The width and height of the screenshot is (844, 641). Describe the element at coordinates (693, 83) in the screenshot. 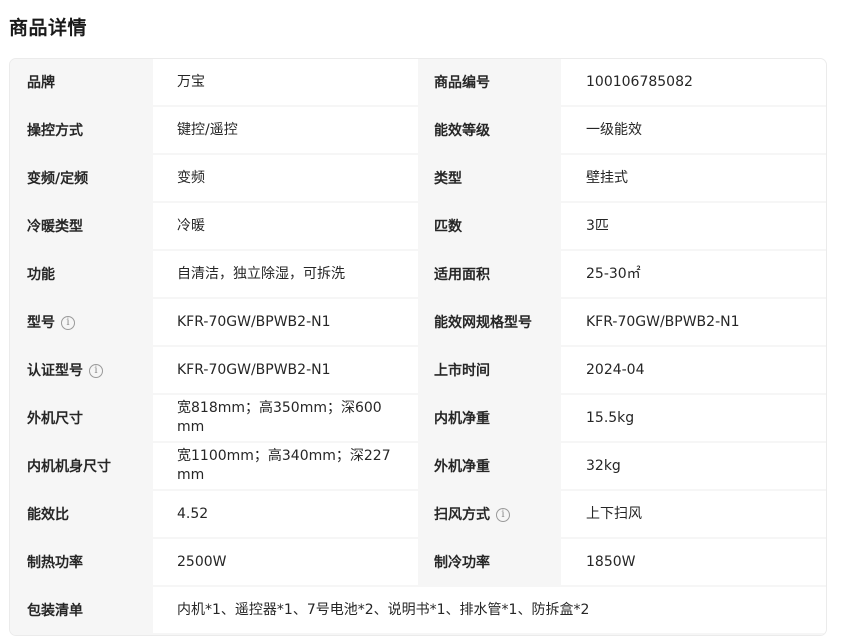

I see `spec-value: 100106785082` at that location.